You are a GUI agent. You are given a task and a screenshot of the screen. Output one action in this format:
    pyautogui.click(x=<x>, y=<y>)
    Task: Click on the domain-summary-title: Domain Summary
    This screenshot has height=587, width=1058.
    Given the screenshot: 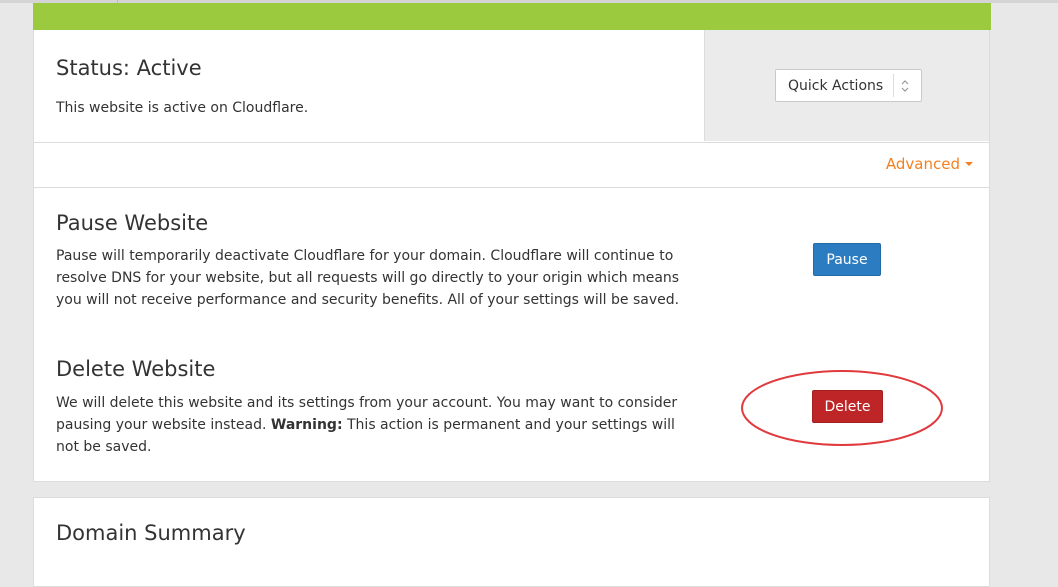 What is the action you would take?
    pyautogui.click(x=151, y=533)
    